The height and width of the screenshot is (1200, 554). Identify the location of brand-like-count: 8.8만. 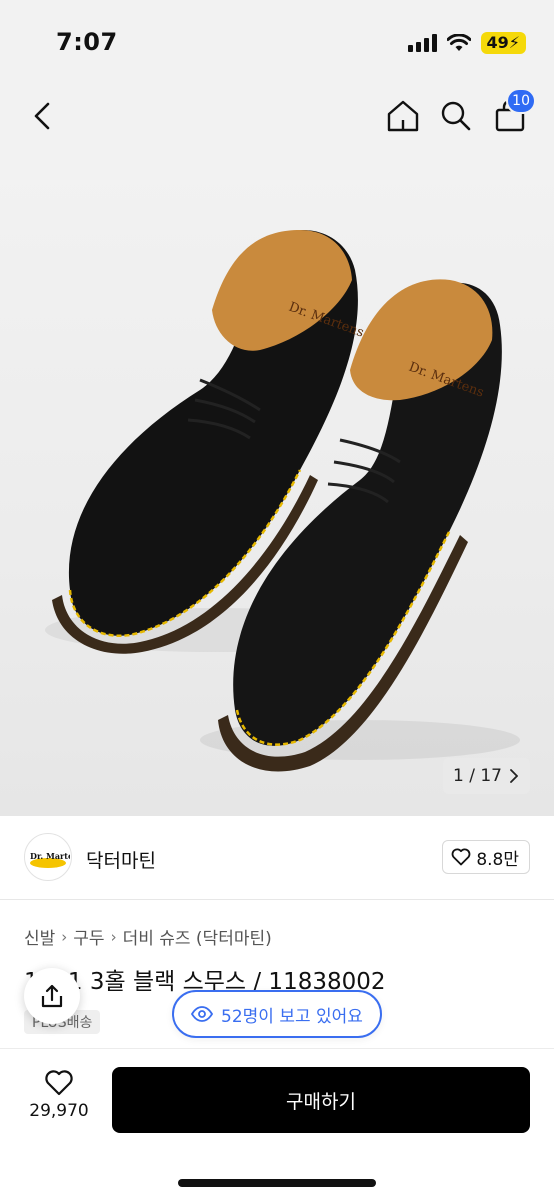
(497, 859).